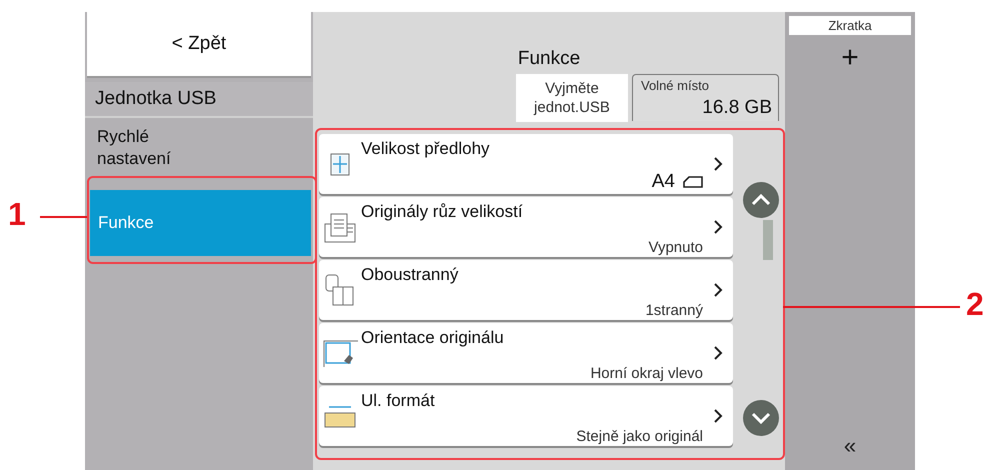 This screenshot has width=994, height=470. What do you see at coordinates (526, 227) in the screenshot?
I see `function-row: Originály růz velikostí Vypnuto` at bounding box center [526, 227].